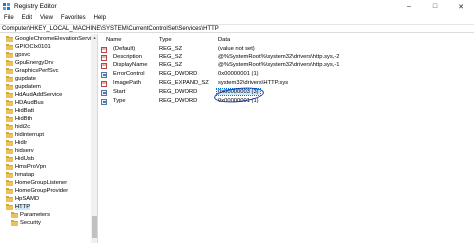 This screenshot has width=474, height=243. What do you see at coordinates (25, 135) in the screenshot?
I see `tree-item: hidinterrupt` at bounding box center [25, 135].